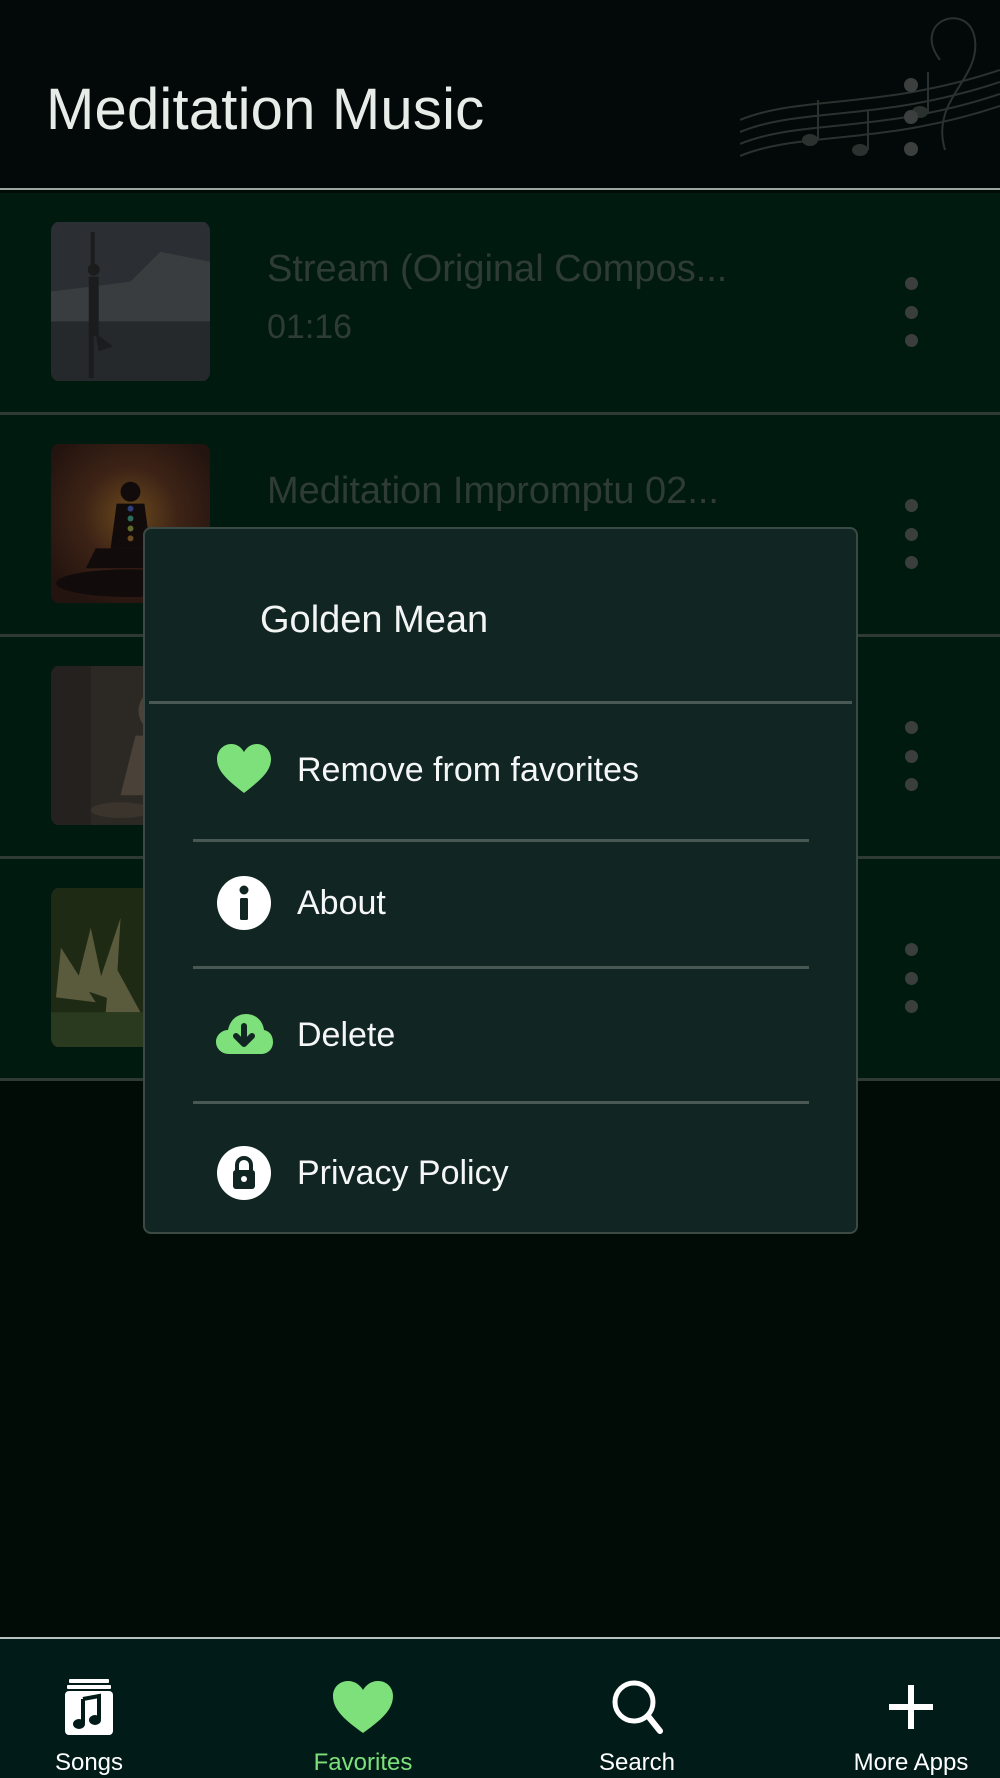 The width and height of the screenshot is (1000, 1778). I want to click on app-header: Meditation Music, so click(500, 95).